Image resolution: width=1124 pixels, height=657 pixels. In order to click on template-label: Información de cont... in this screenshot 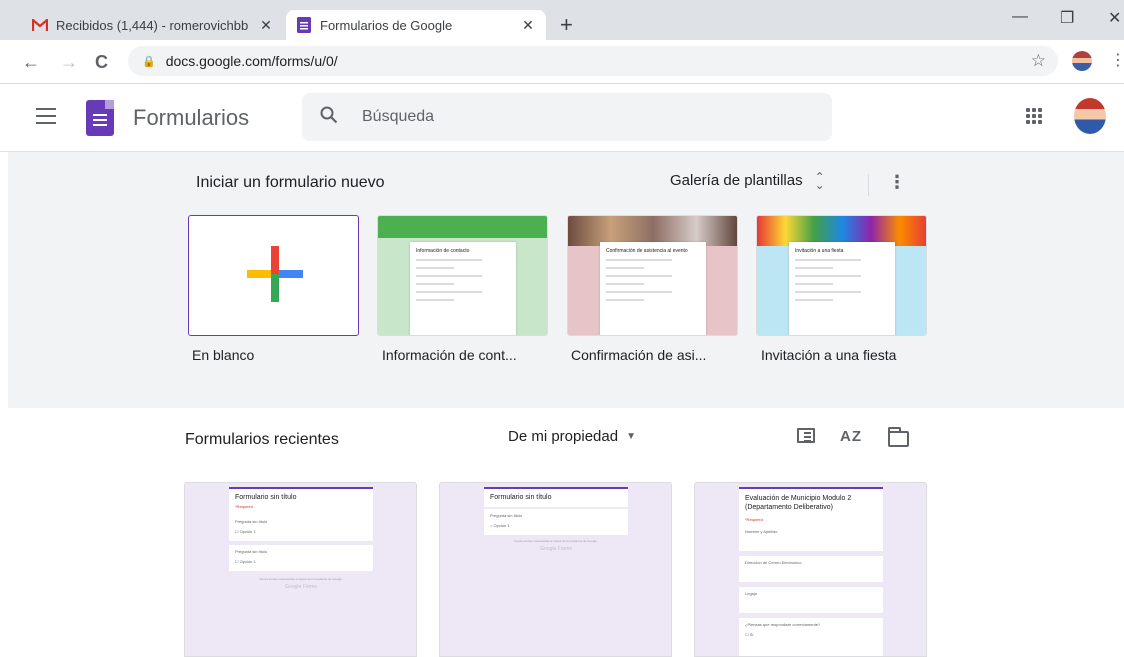, I will do `click(449, 355)`.